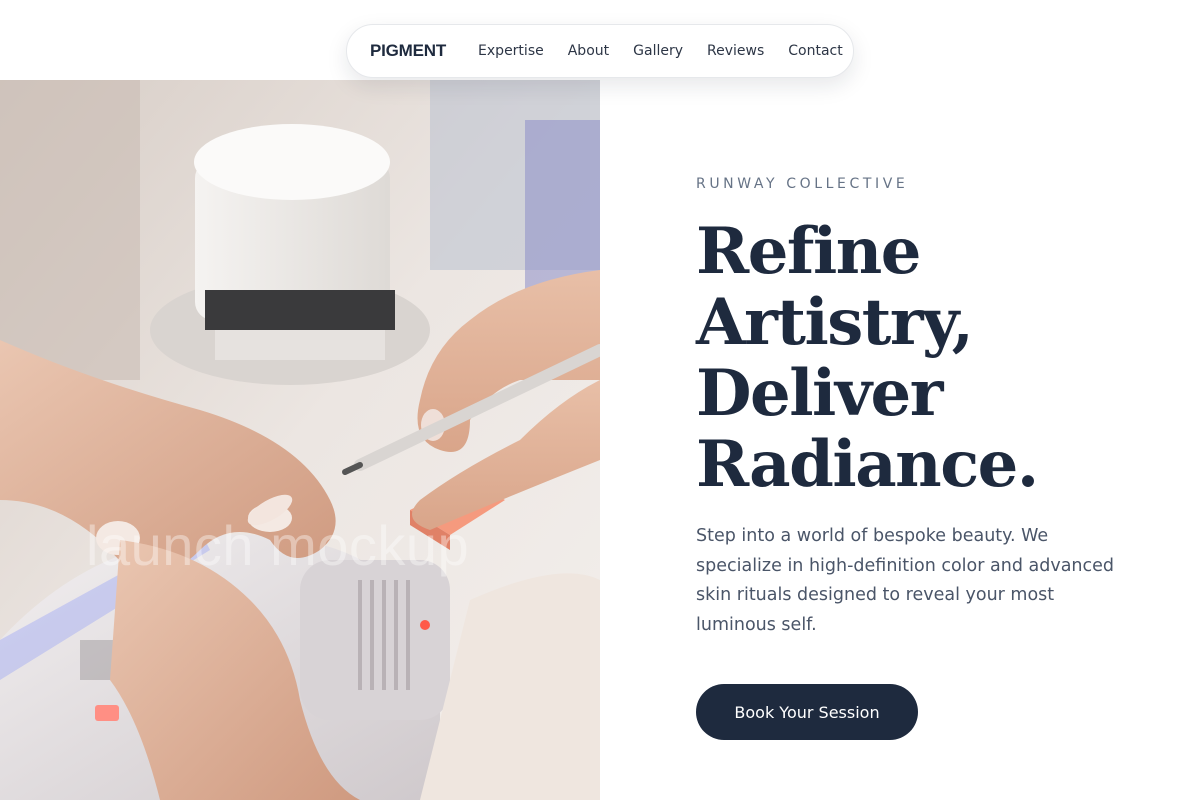 The height and width of the screenshot is (800, 1200). I want to click on headline-line: Deliver, so click(819, 393).